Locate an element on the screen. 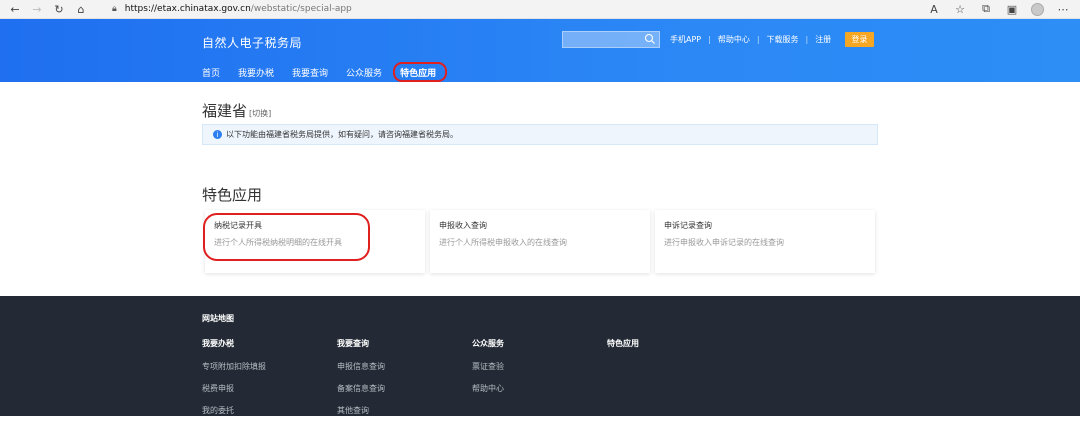  annotation-circle-nav is located at coordinates (420, 72).